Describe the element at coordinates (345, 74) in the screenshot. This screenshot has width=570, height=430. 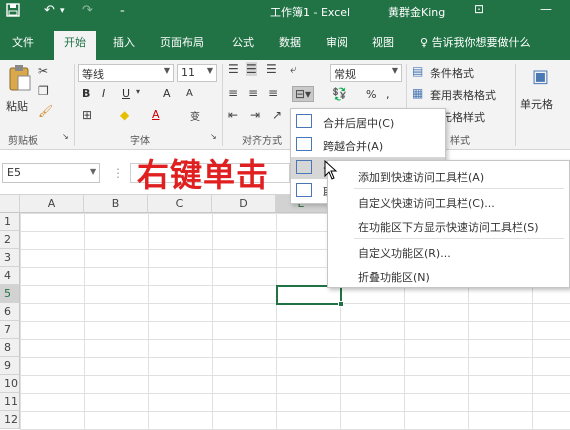
I see `number-format-value: 常规` at that location.